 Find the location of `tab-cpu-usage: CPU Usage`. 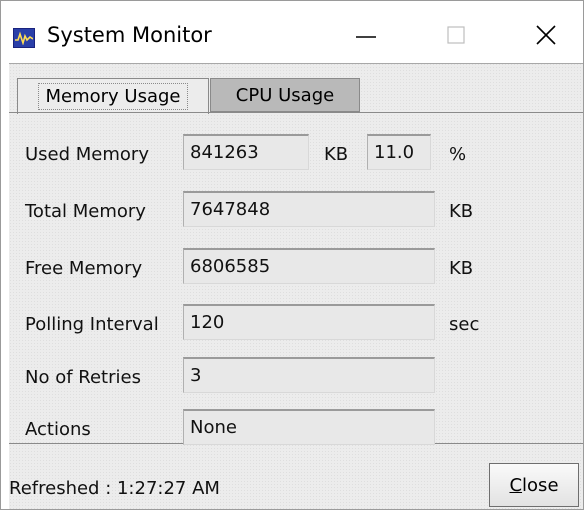

tab-cpu-usage: CPU Usage is located at coordinates (285, 95).